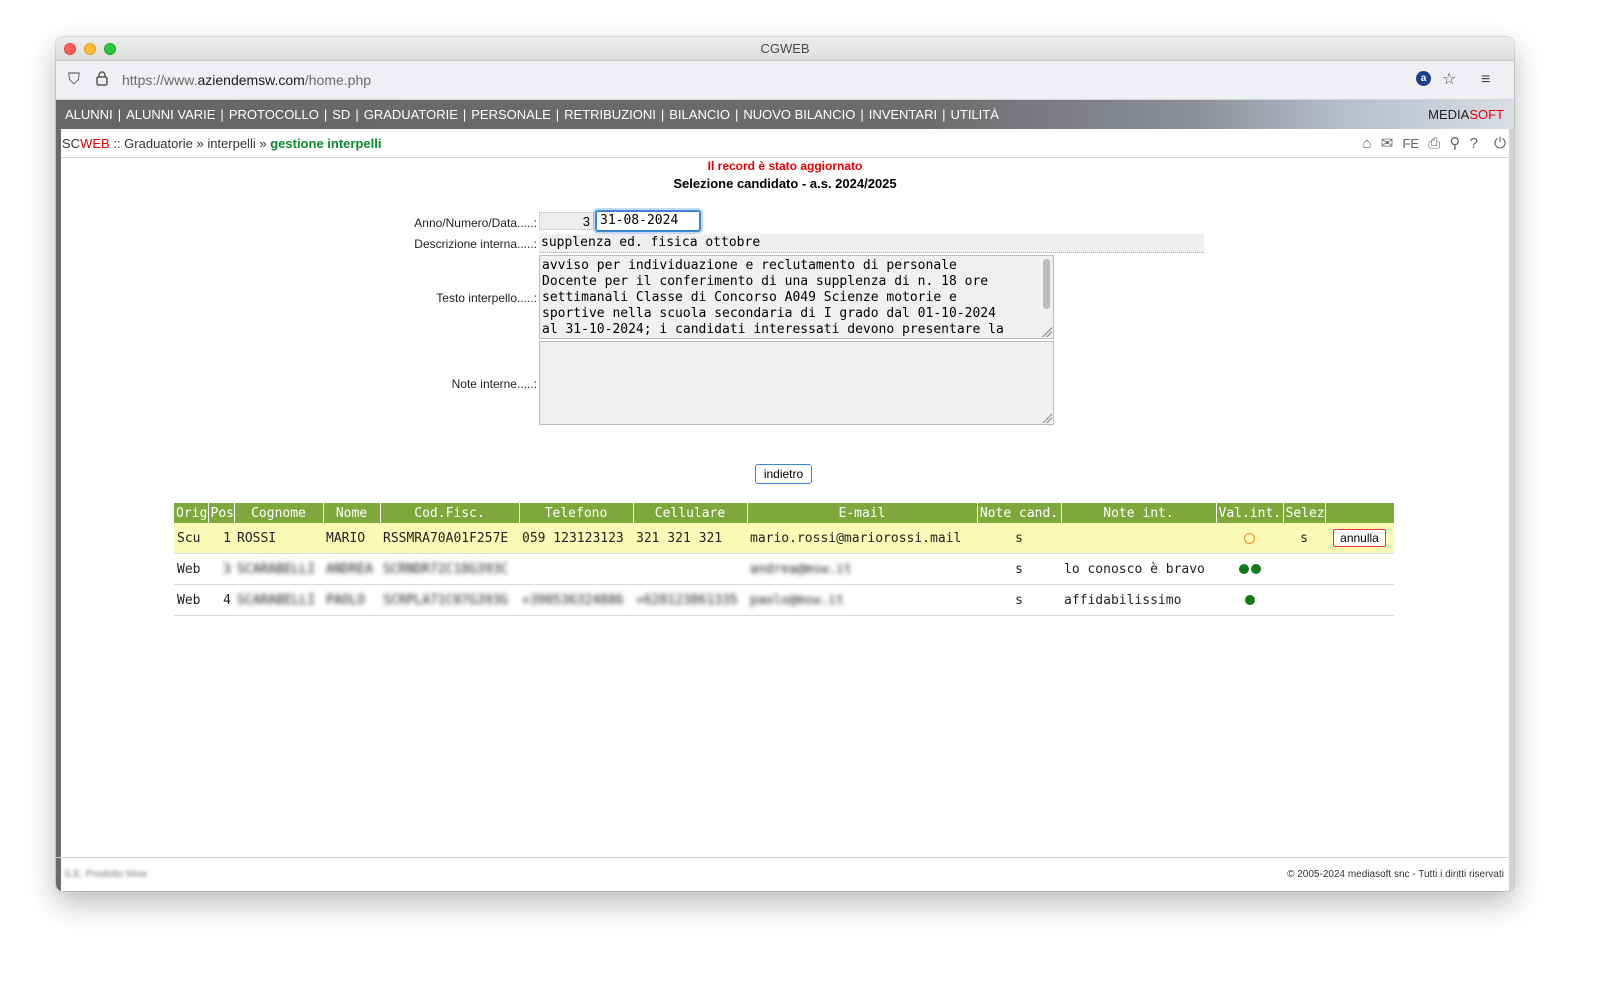 This screenshot has height=982, width=1597. What do you see at coordinates (279, 513) in the screenshot?
I see `column-header: Cognome` at bounding box center [279, 513].